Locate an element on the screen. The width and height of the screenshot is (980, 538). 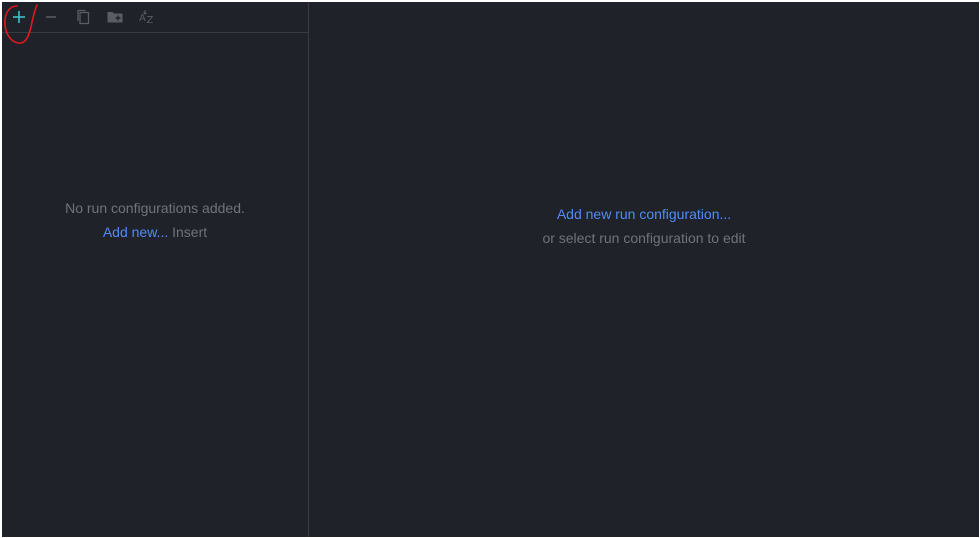
select-configuration-hint: or select run configuration to edit is located at coordinates (644, 238).